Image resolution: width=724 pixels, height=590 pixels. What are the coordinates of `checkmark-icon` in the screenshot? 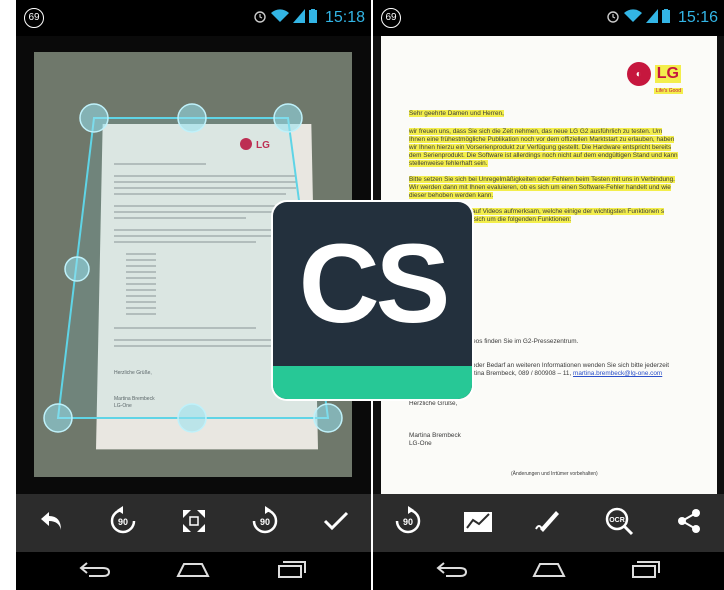 It's located at (336, 523).